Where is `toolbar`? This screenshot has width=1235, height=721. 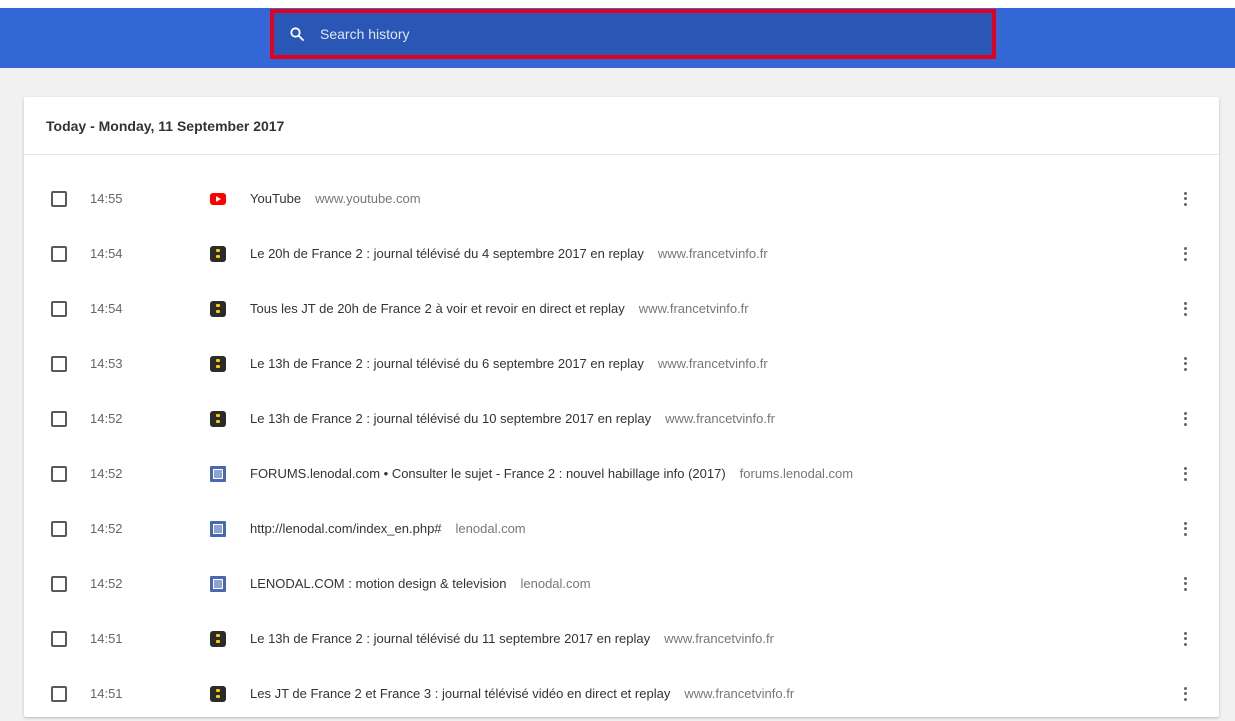
toolbar is located at coordinates (617, 34).